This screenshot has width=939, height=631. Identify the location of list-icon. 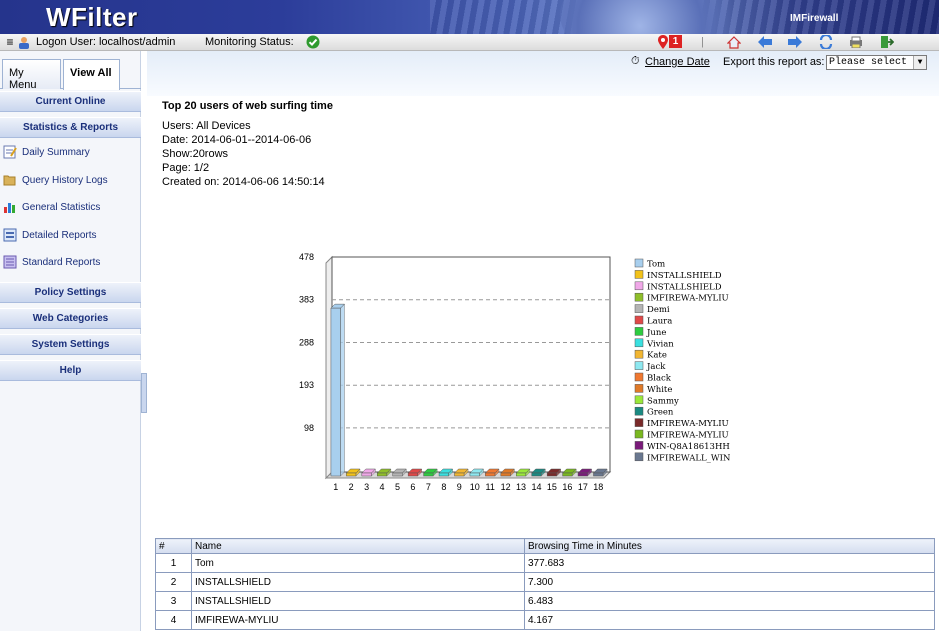
(10, 262).